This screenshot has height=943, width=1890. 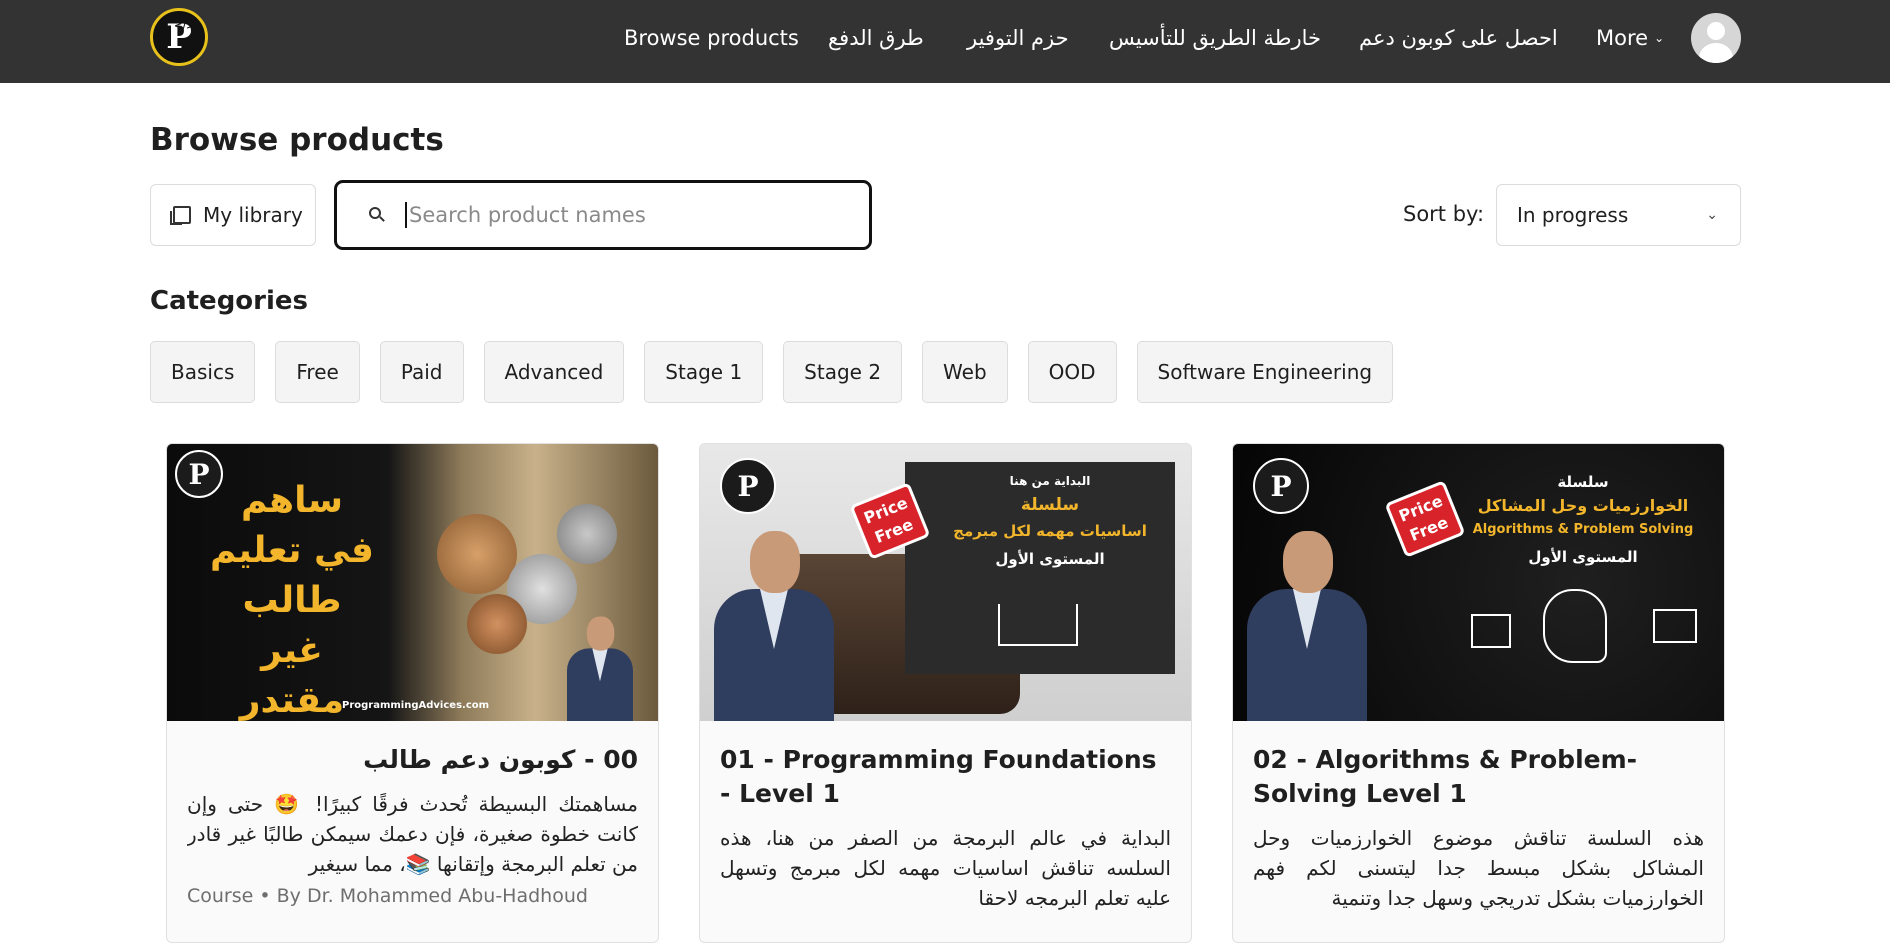 What do you see at coordinates (1622, 38) in the screenshot?
I see `nav-more-label: More` at bounding box center [1622, 38].